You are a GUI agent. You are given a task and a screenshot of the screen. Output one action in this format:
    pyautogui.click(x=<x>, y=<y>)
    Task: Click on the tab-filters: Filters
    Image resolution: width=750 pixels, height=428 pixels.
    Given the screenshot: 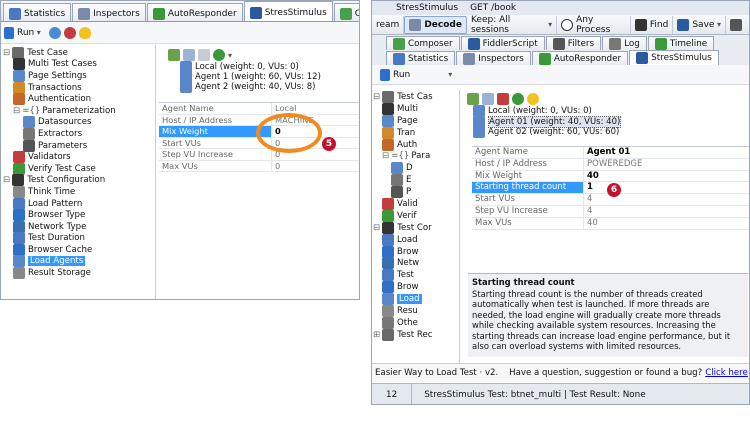 What is the action you would take?
    pyautogui.click(x=573, y=43)
    